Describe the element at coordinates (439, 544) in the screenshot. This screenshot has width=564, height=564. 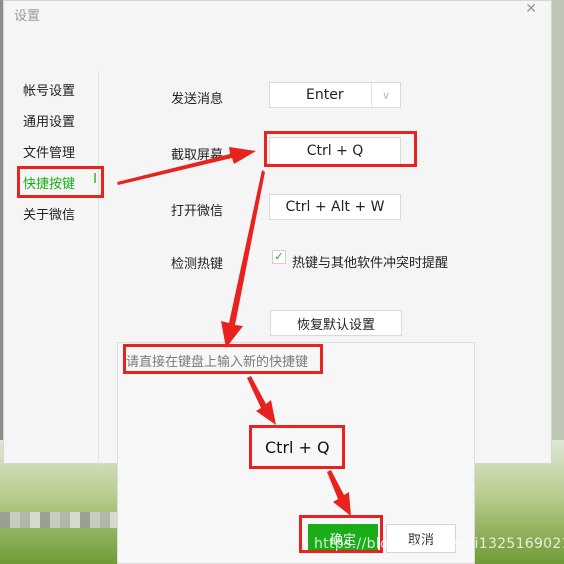
I see `watermark-text: https://blog.csdn.net/li1325169021` at that location.